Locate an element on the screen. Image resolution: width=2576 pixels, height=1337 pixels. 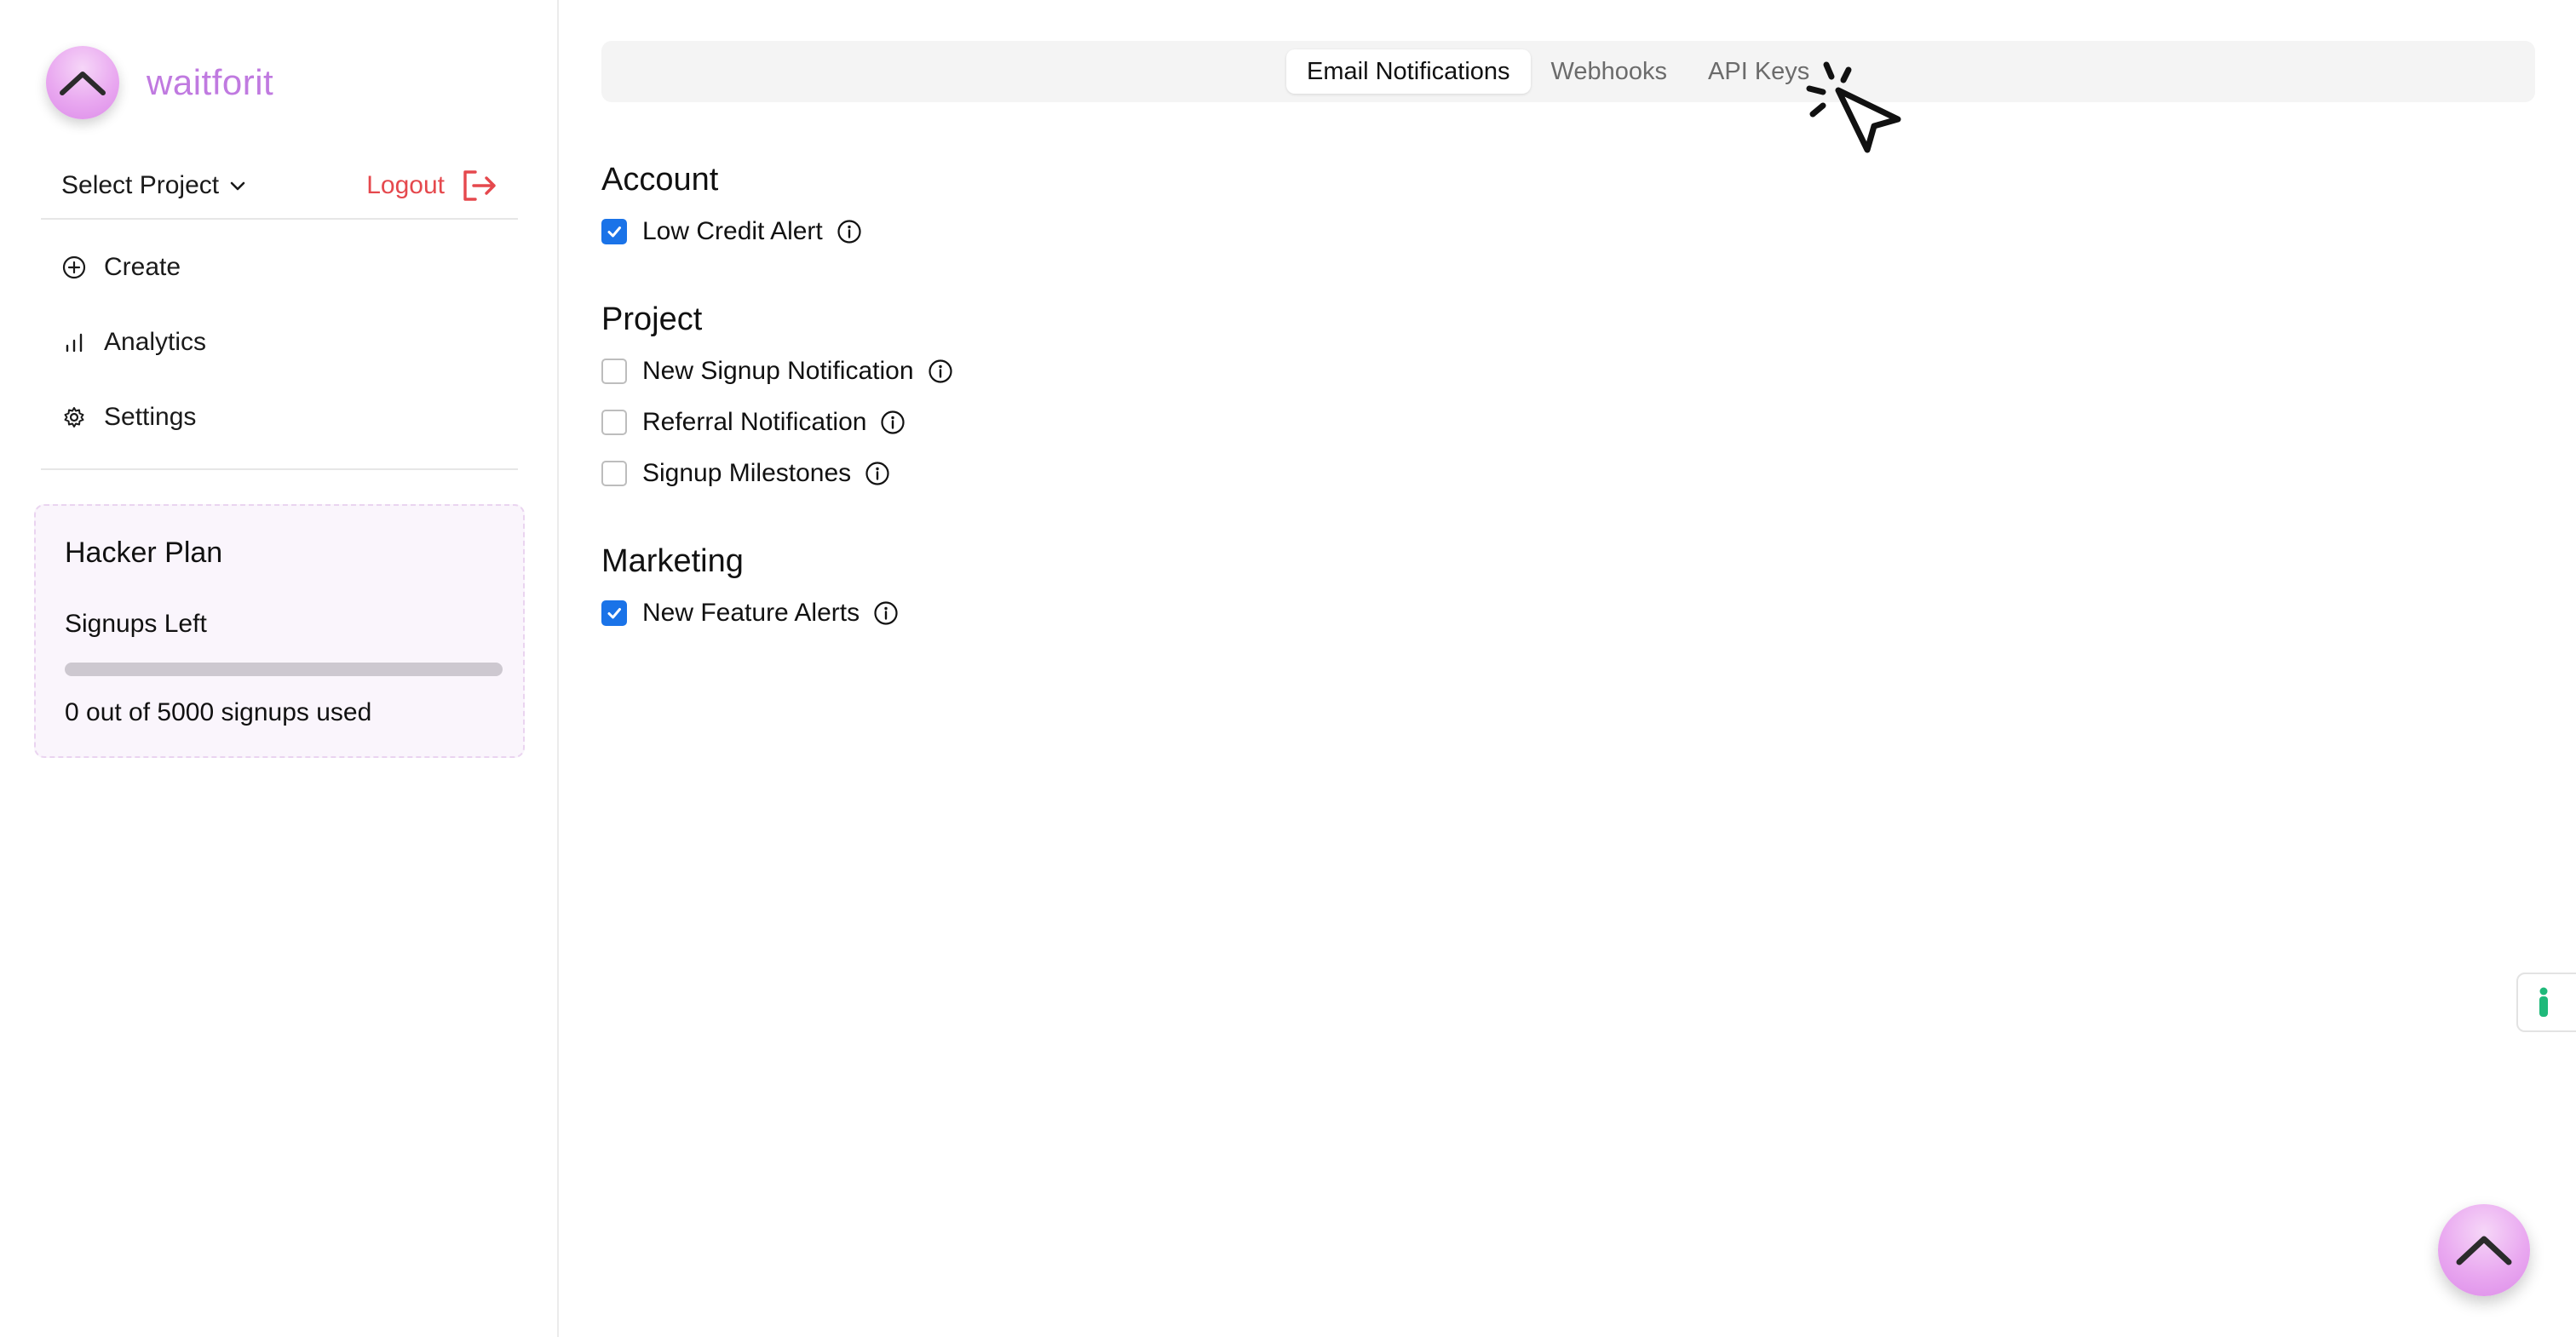
section-account: Account Low Credit Alert is located at coordinates (731, 208).